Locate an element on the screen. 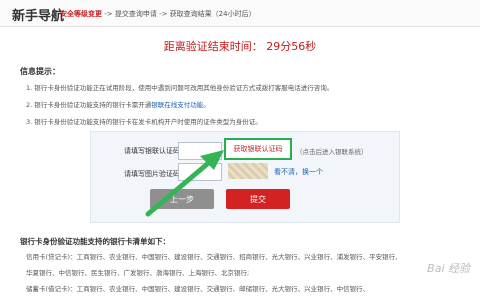 This screenshot has height=300, width=480. submit-button: 提交 is located at coordinates (258, 199).